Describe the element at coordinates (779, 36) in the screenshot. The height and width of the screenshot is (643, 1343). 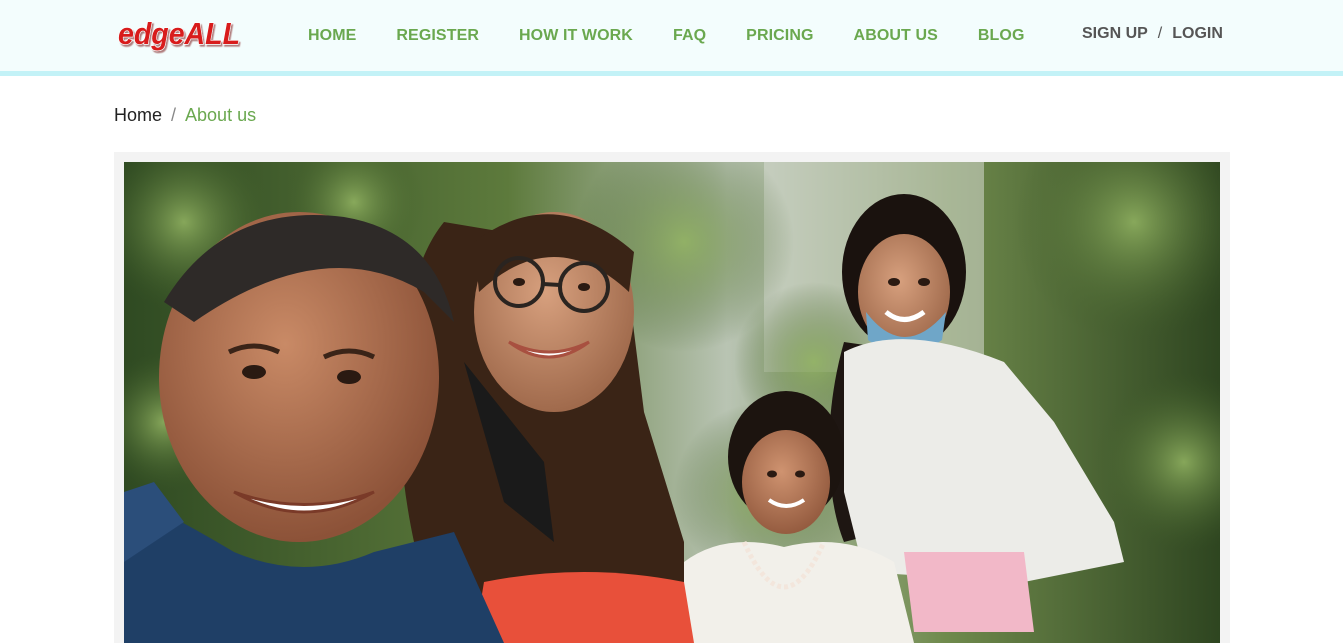
I see `nav-pricing: PRICING` at that location.